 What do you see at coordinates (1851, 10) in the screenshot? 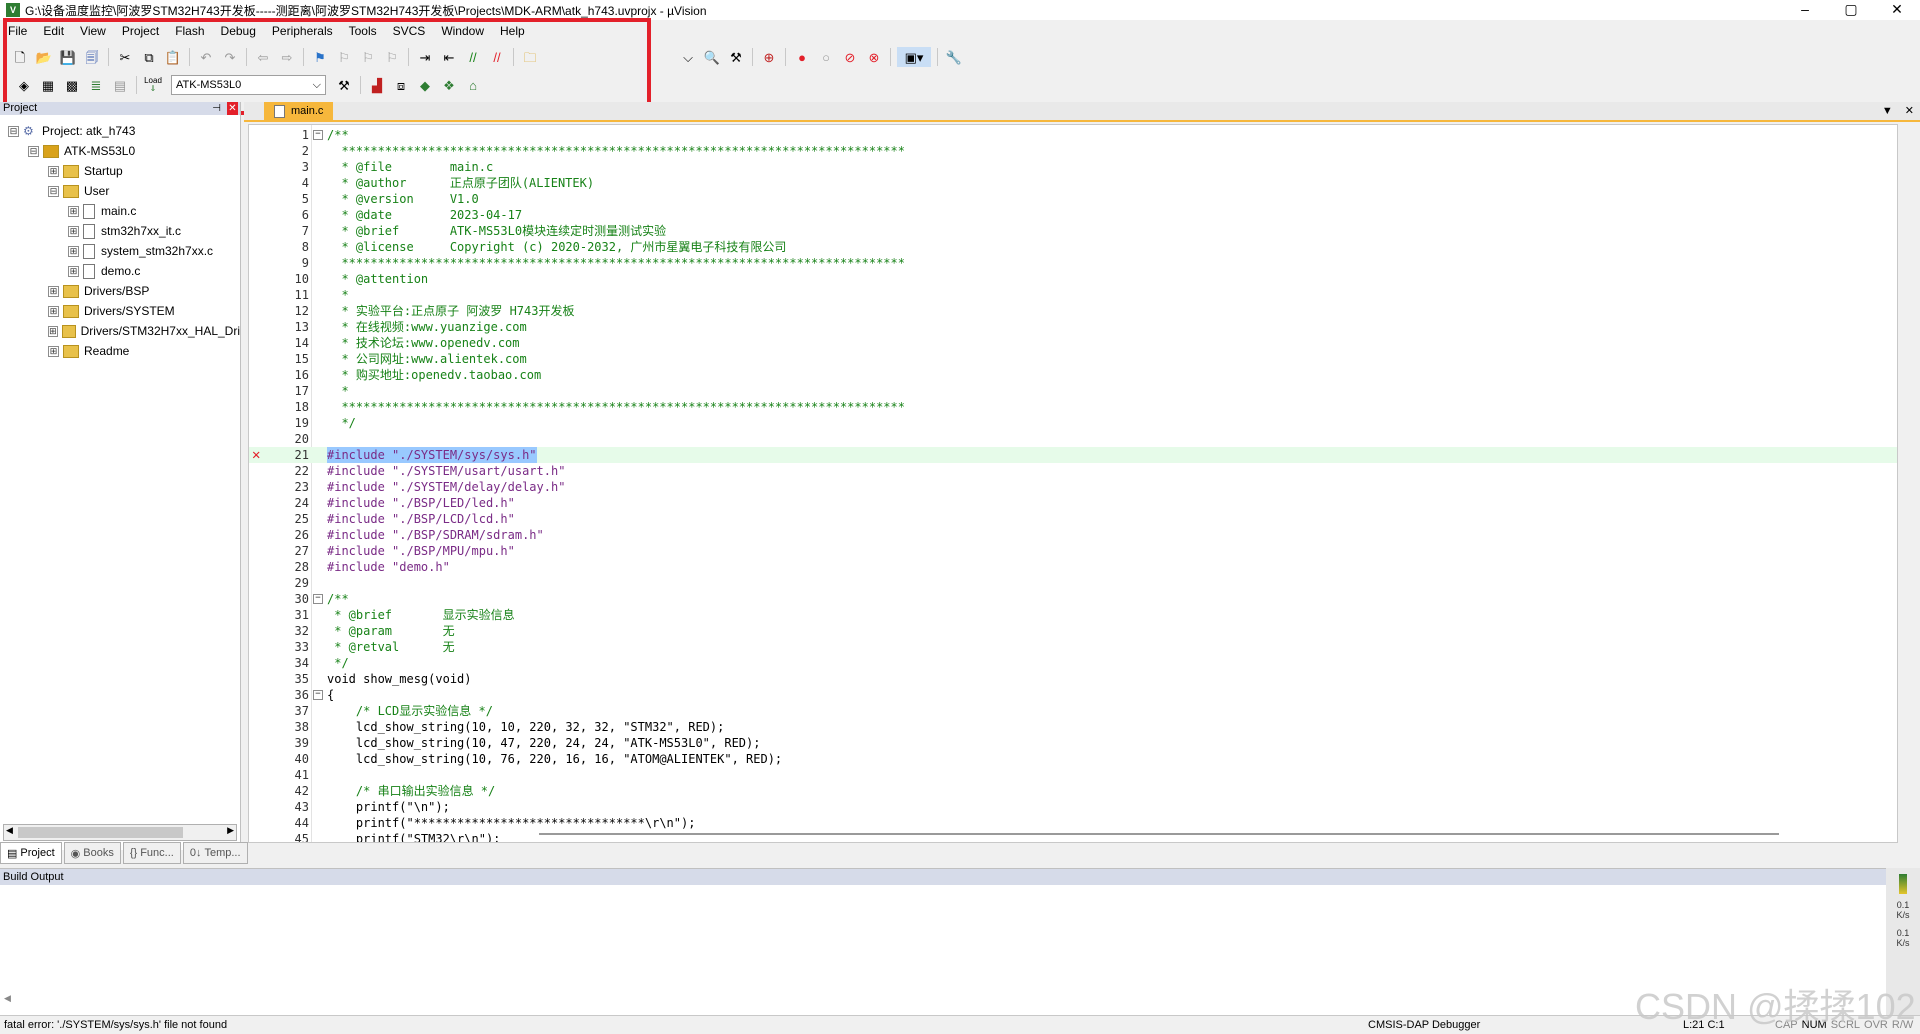
I see `maximize-button: ▢` at bounding box center [1851, 10].